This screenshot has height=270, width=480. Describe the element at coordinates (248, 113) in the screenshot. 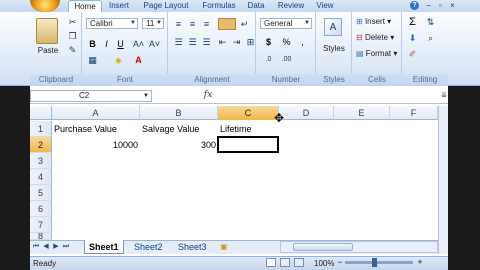

I see `column-header-c: C` at that location.